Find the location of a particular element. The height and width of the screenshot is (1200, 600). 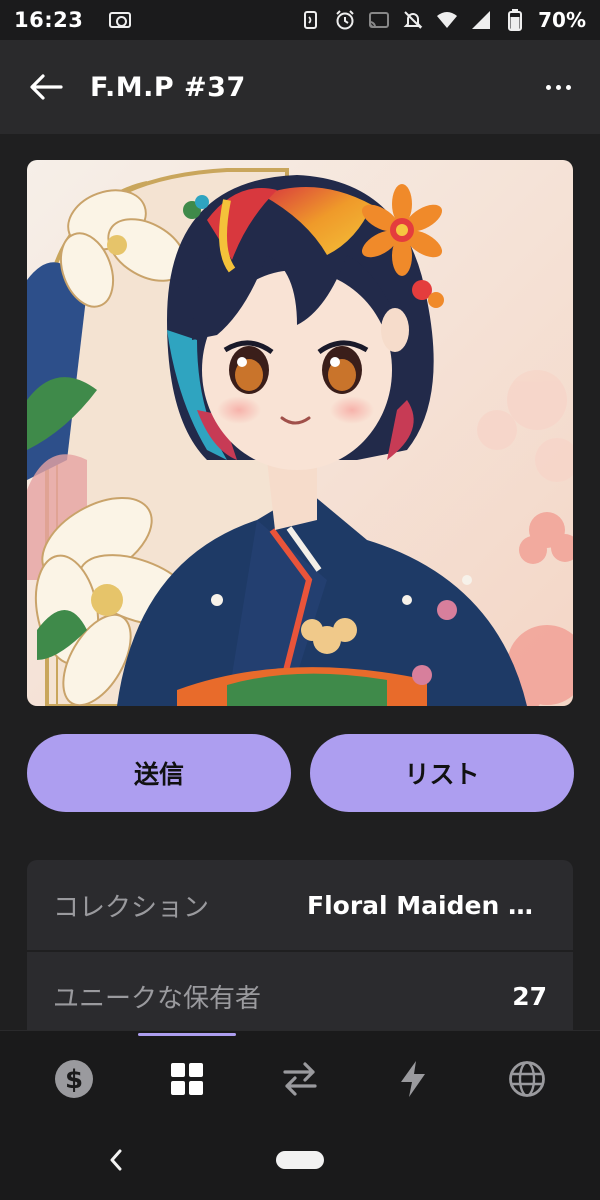

active-tab-indicator is located at coordinates (187, 1034).